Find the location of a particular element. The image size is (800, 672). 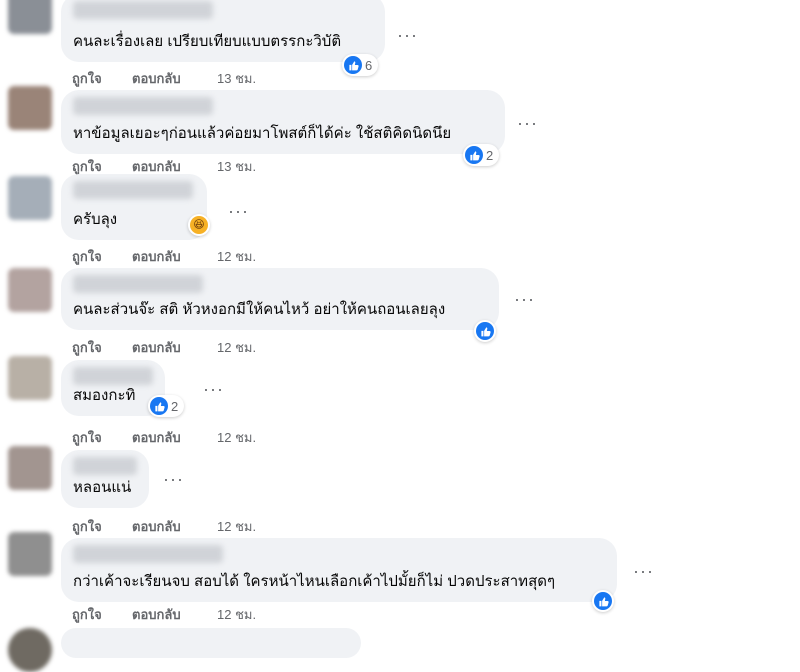

reaction-summary: 😆 is located at coordinates (199, 225).